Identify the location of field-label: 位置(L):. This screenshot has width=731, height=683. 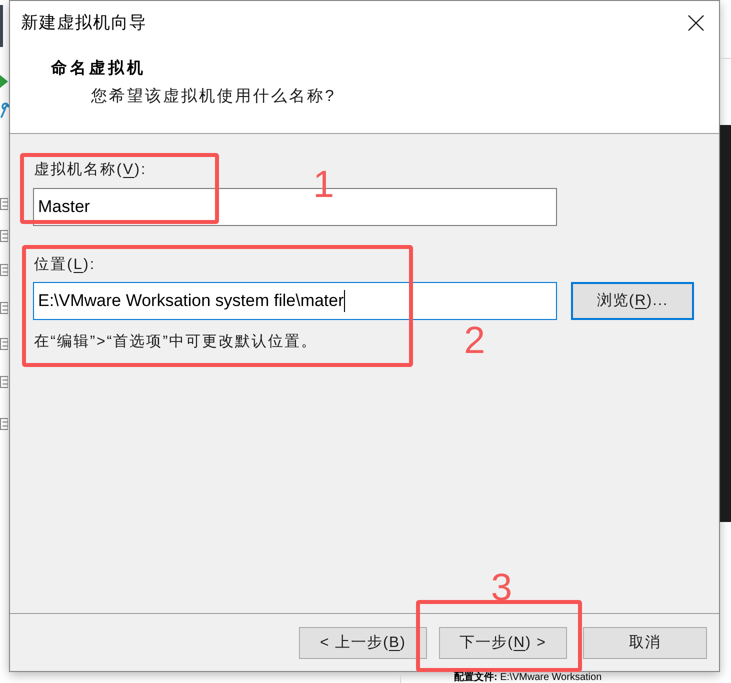
(64, 265).